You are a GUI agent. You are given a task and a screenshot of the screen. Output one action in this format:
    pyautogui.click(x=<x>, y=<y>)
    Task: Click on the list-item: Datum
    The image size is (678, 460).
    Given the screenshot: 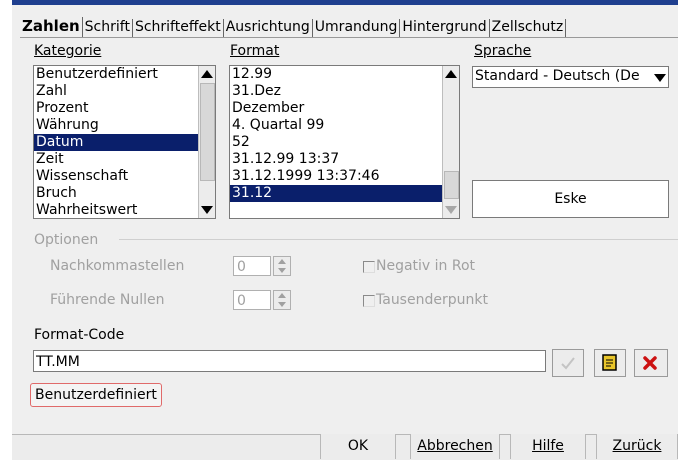 What is the action you would take?
    pyautogui.click(x=124, y=142)
    